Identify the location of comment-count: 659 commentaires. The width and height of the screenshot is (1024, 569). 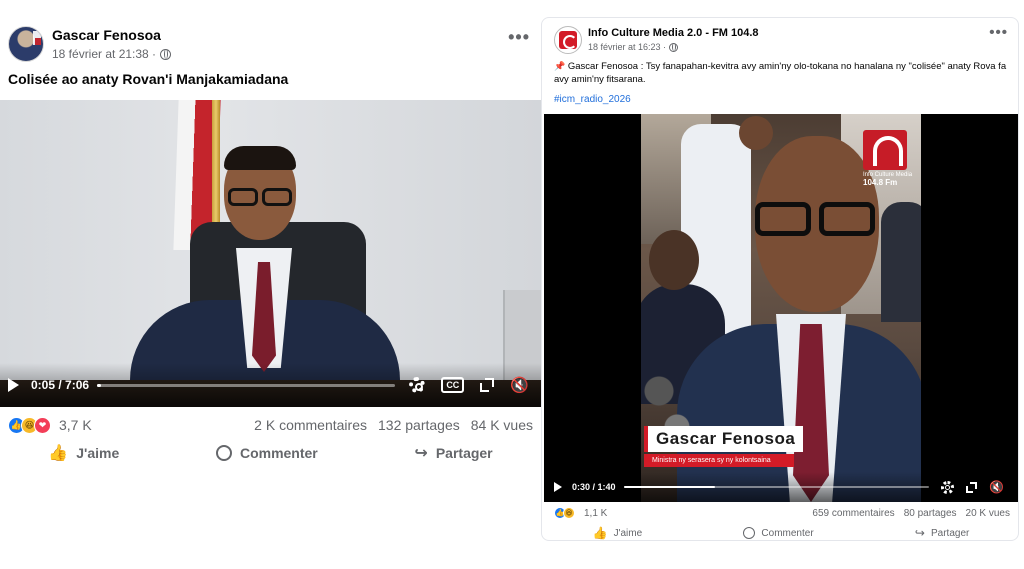
(853, 513).